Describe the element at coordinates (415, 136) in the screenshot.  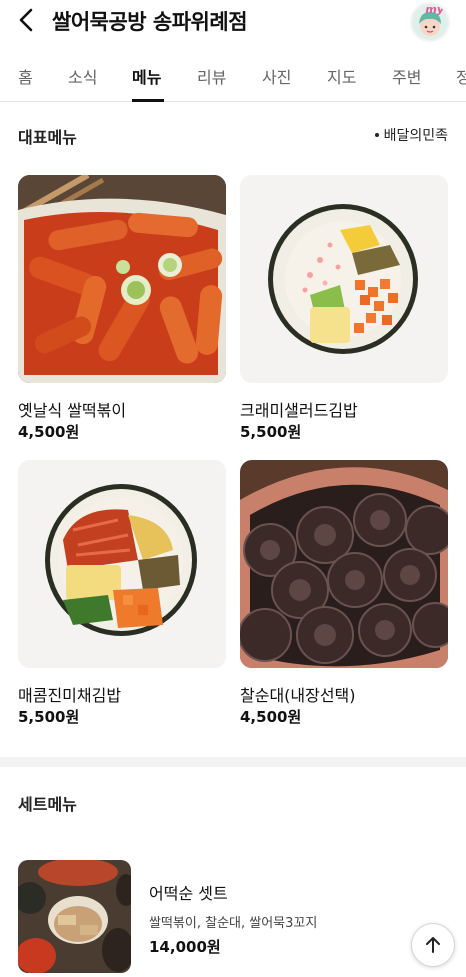
I see `menu-source-label: 배달의민족` at that location.